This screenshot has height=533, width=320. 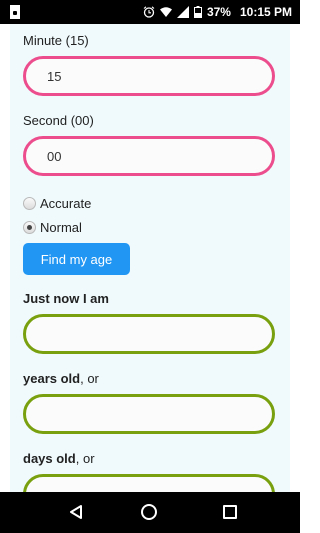 I want to click on second-label: Second (00), so click(x=58, y=120).